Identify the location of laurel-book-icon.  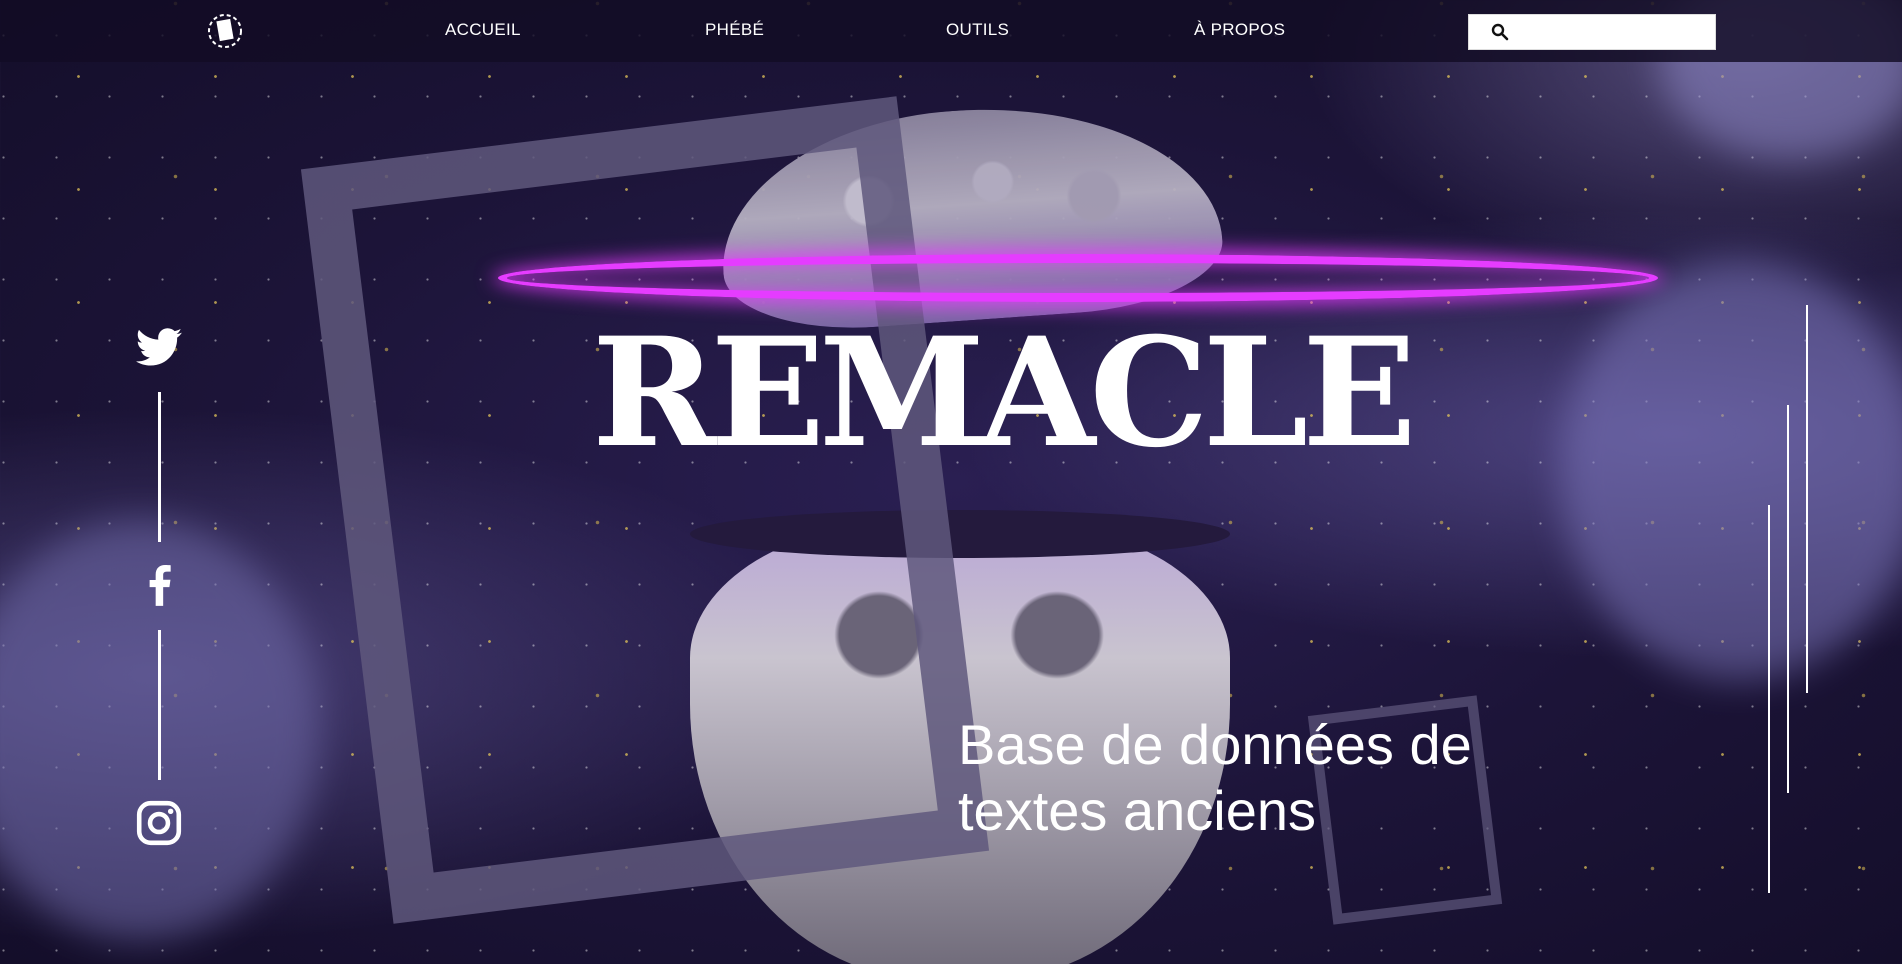
(225, 31).